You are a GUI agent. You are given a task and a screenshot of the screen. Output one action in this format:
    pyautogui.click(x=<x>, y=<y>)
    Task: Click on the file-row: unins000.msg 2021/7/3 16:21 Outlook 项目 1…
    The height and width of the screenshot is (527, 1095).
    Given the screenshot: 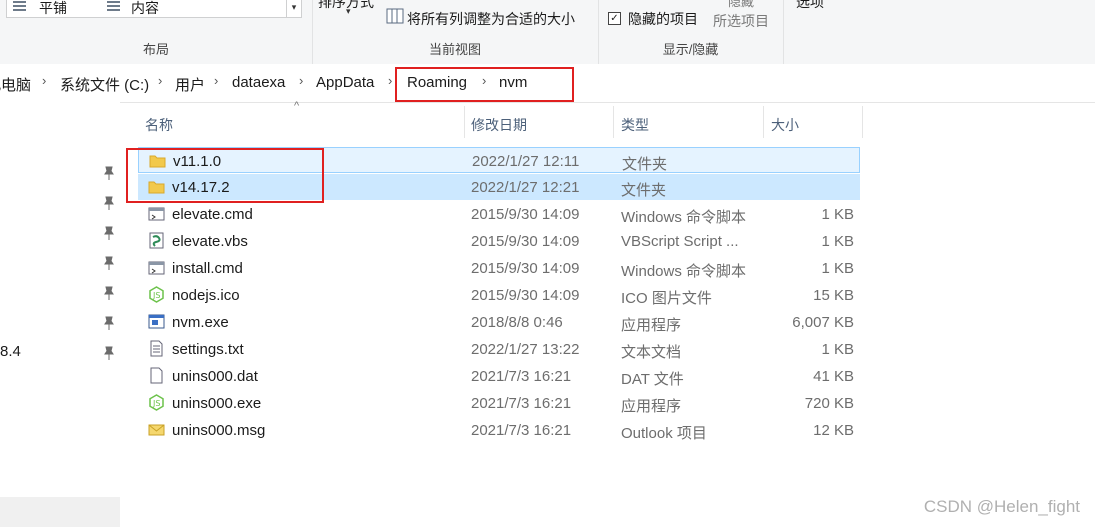 What is the action you would take?
    pyautogui.click(x=499, y=430)
    